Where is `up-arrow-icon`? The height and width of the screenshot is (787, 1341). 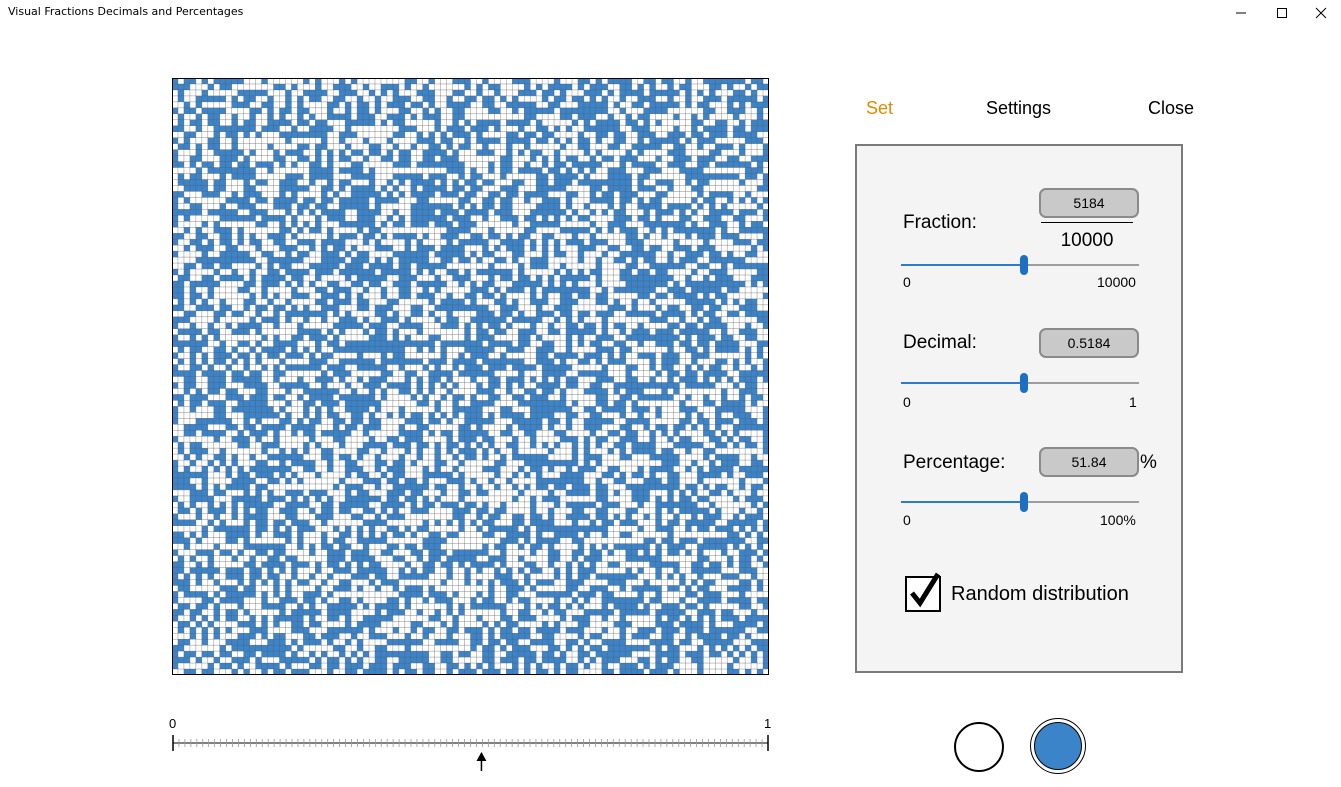
up-arrow-icon is located at coordinates (481, 761).